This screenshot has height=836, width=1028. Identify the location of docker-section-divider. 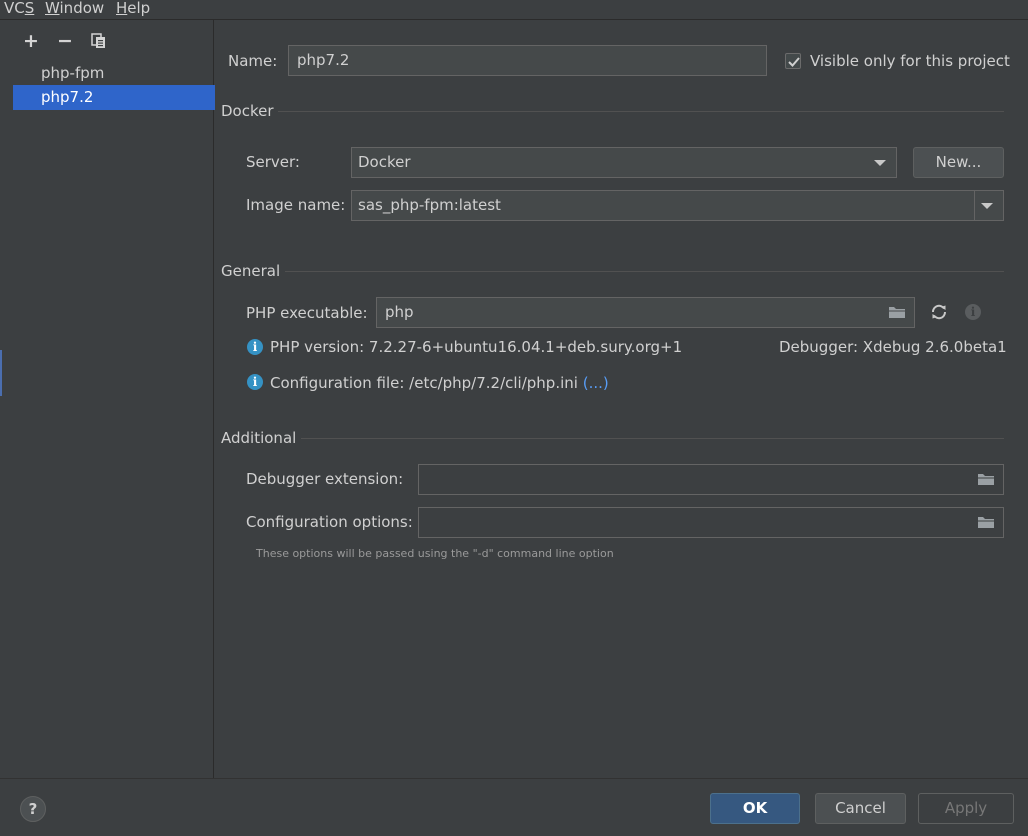
(641, 111).